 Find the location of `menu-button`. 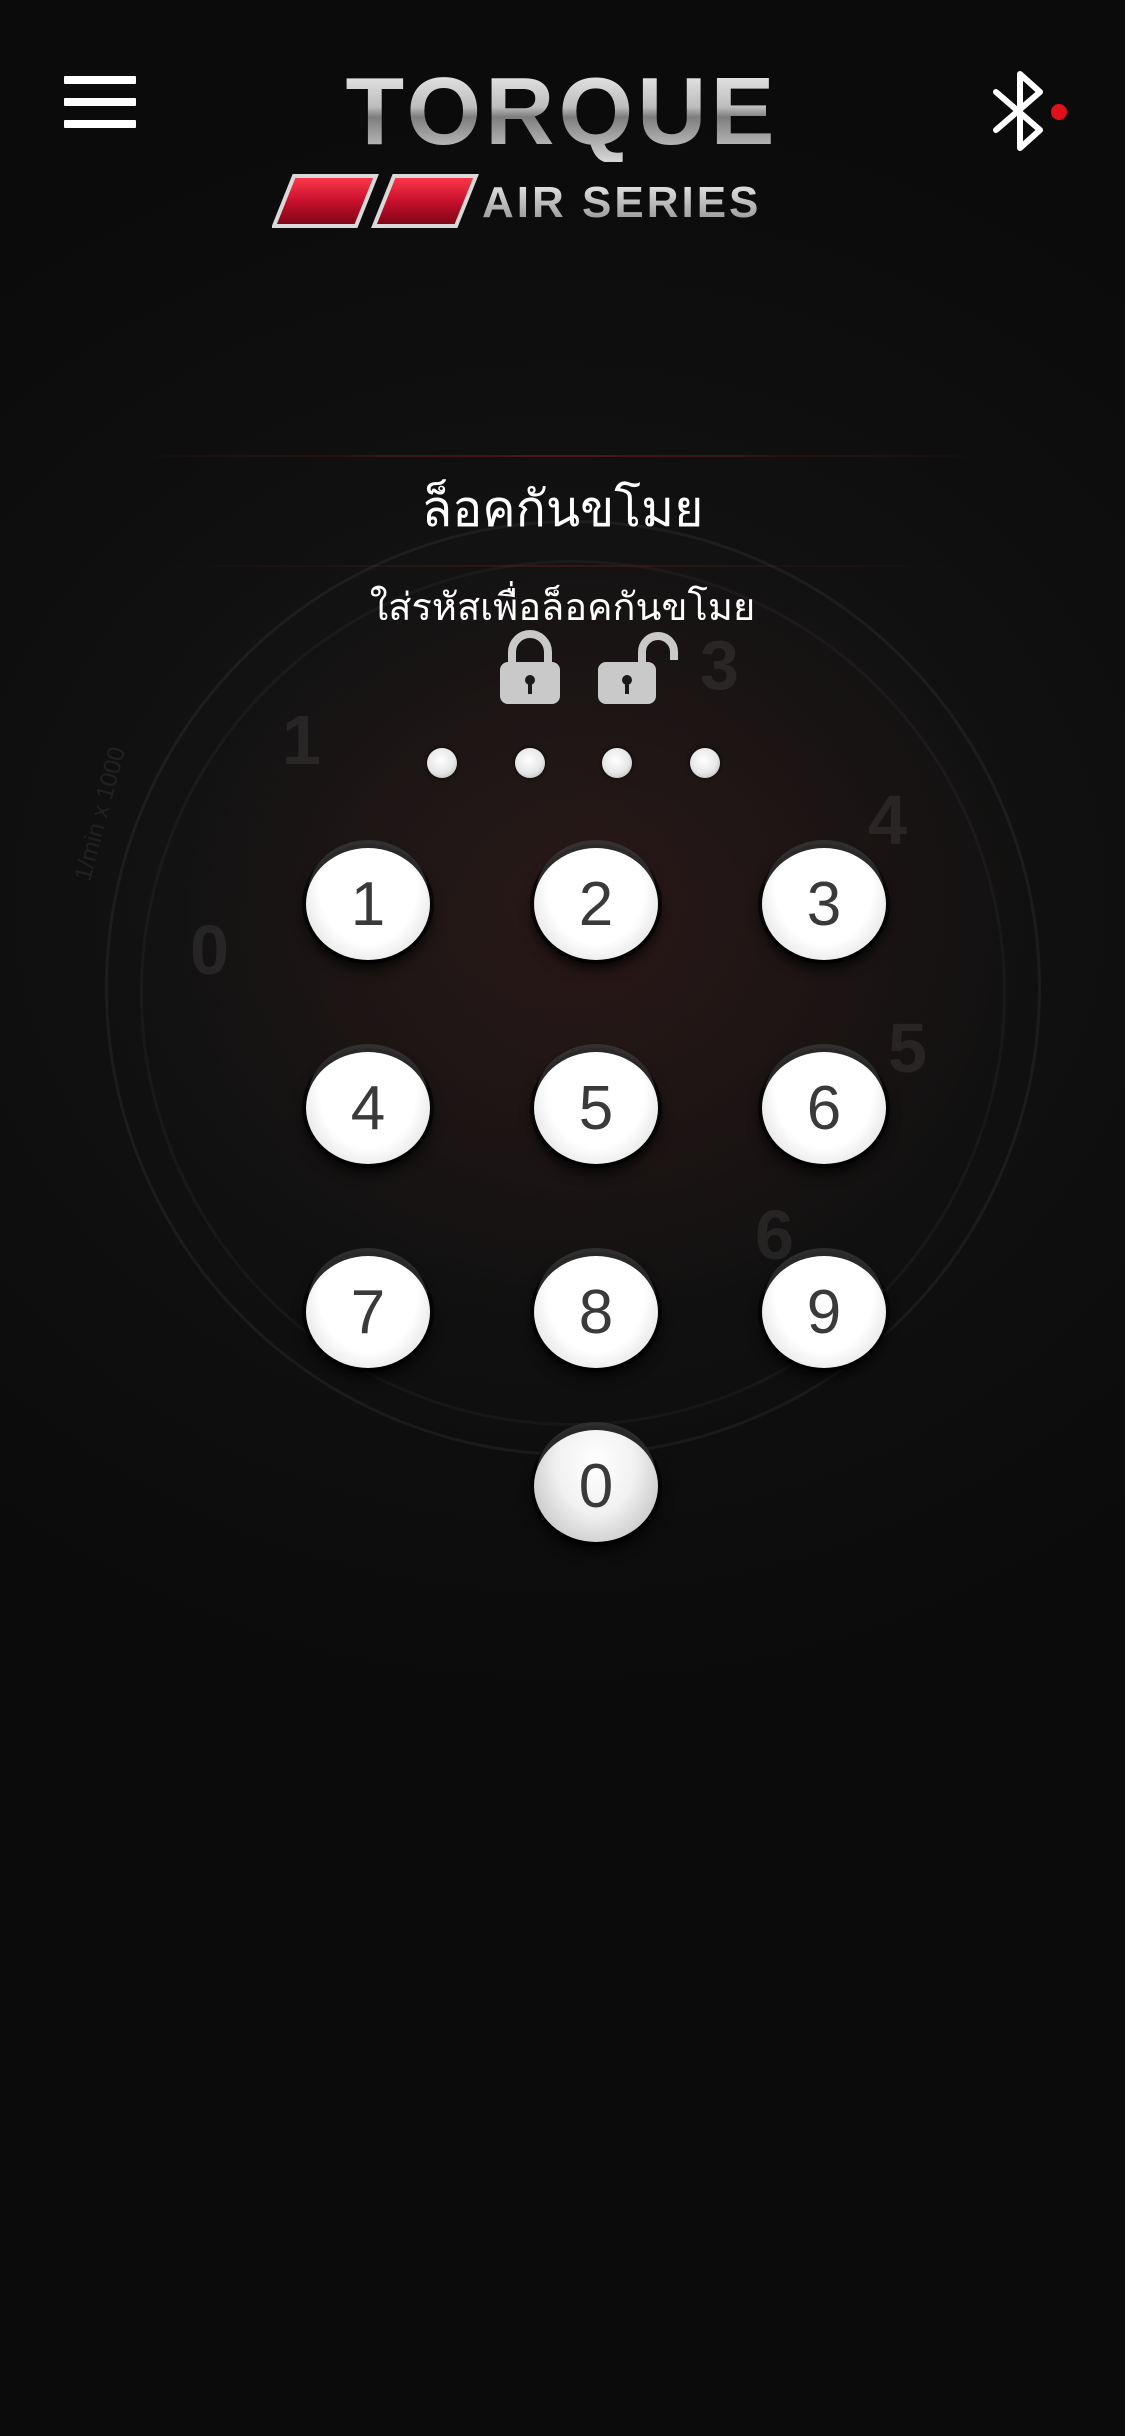

menu-button is located at coordinates (100, 104).